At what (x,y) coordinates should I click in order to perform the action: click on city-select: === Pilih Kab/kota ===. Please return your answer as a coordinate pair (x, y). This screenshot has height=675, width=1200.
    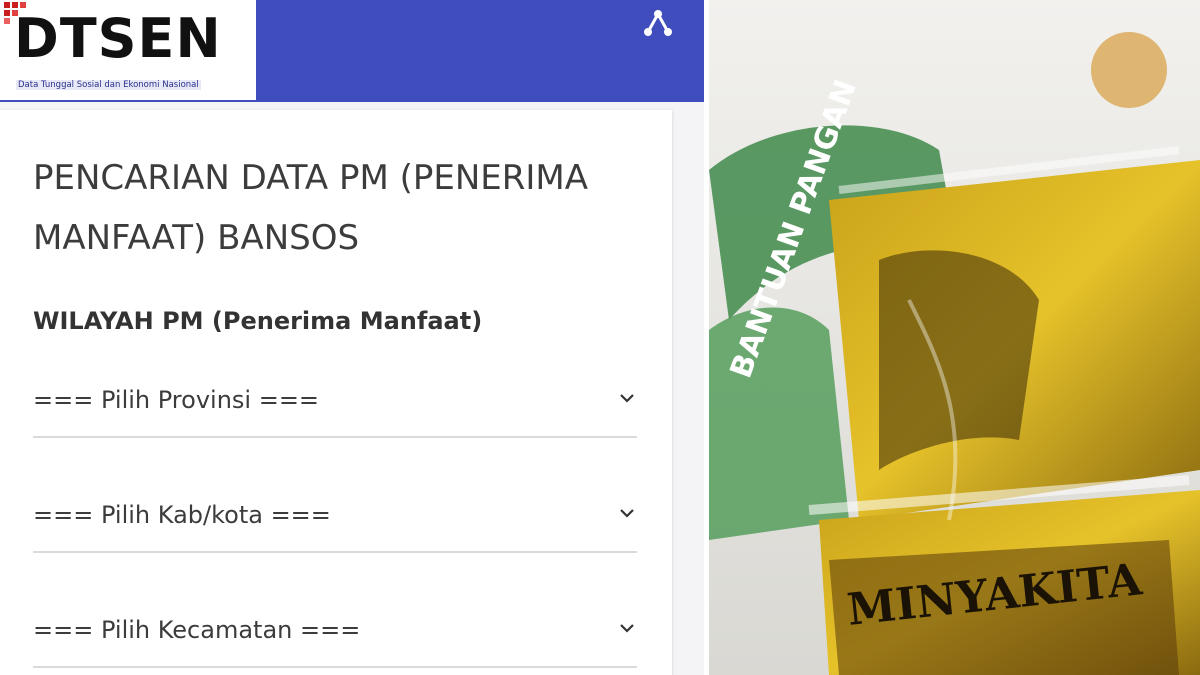
    Looking at the image, I should click on (335, 523).